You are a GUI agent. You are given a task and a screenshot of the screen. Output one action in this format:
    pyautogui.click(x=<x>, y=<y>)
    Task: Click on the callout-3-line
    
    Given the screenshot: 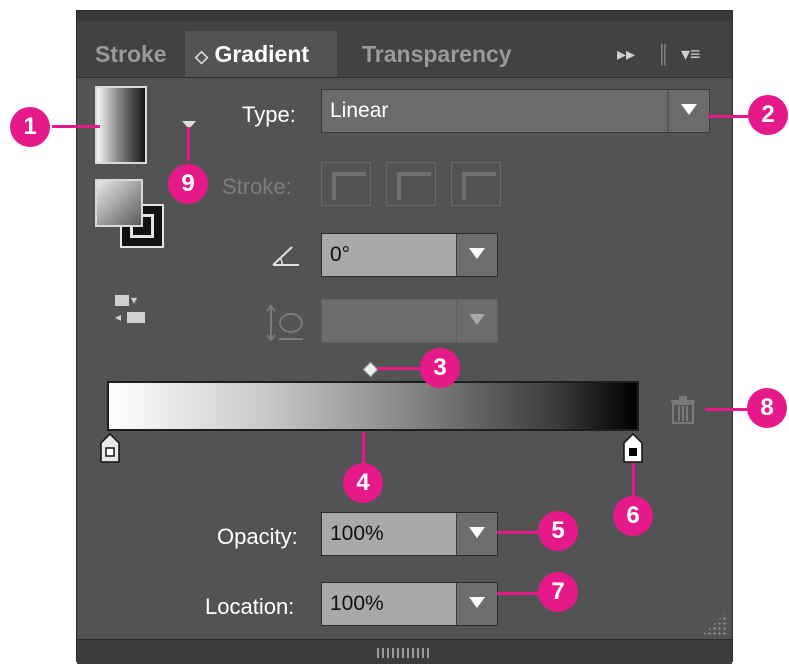 What is the action you would take?
    pyautogui.click(x=400, y=368)
    